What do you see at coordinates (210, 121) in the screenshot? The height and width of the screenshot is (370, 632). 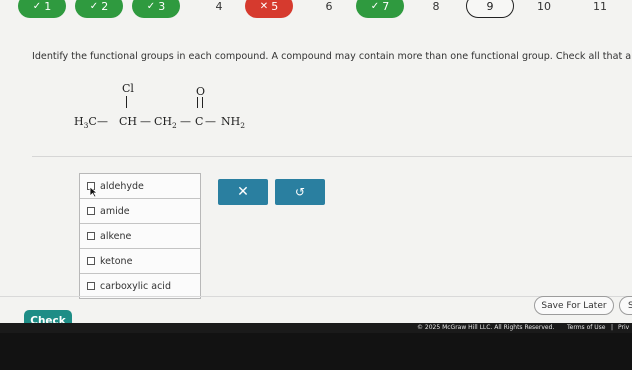 I see `bond-4: —` at bounding box center [210, 121].